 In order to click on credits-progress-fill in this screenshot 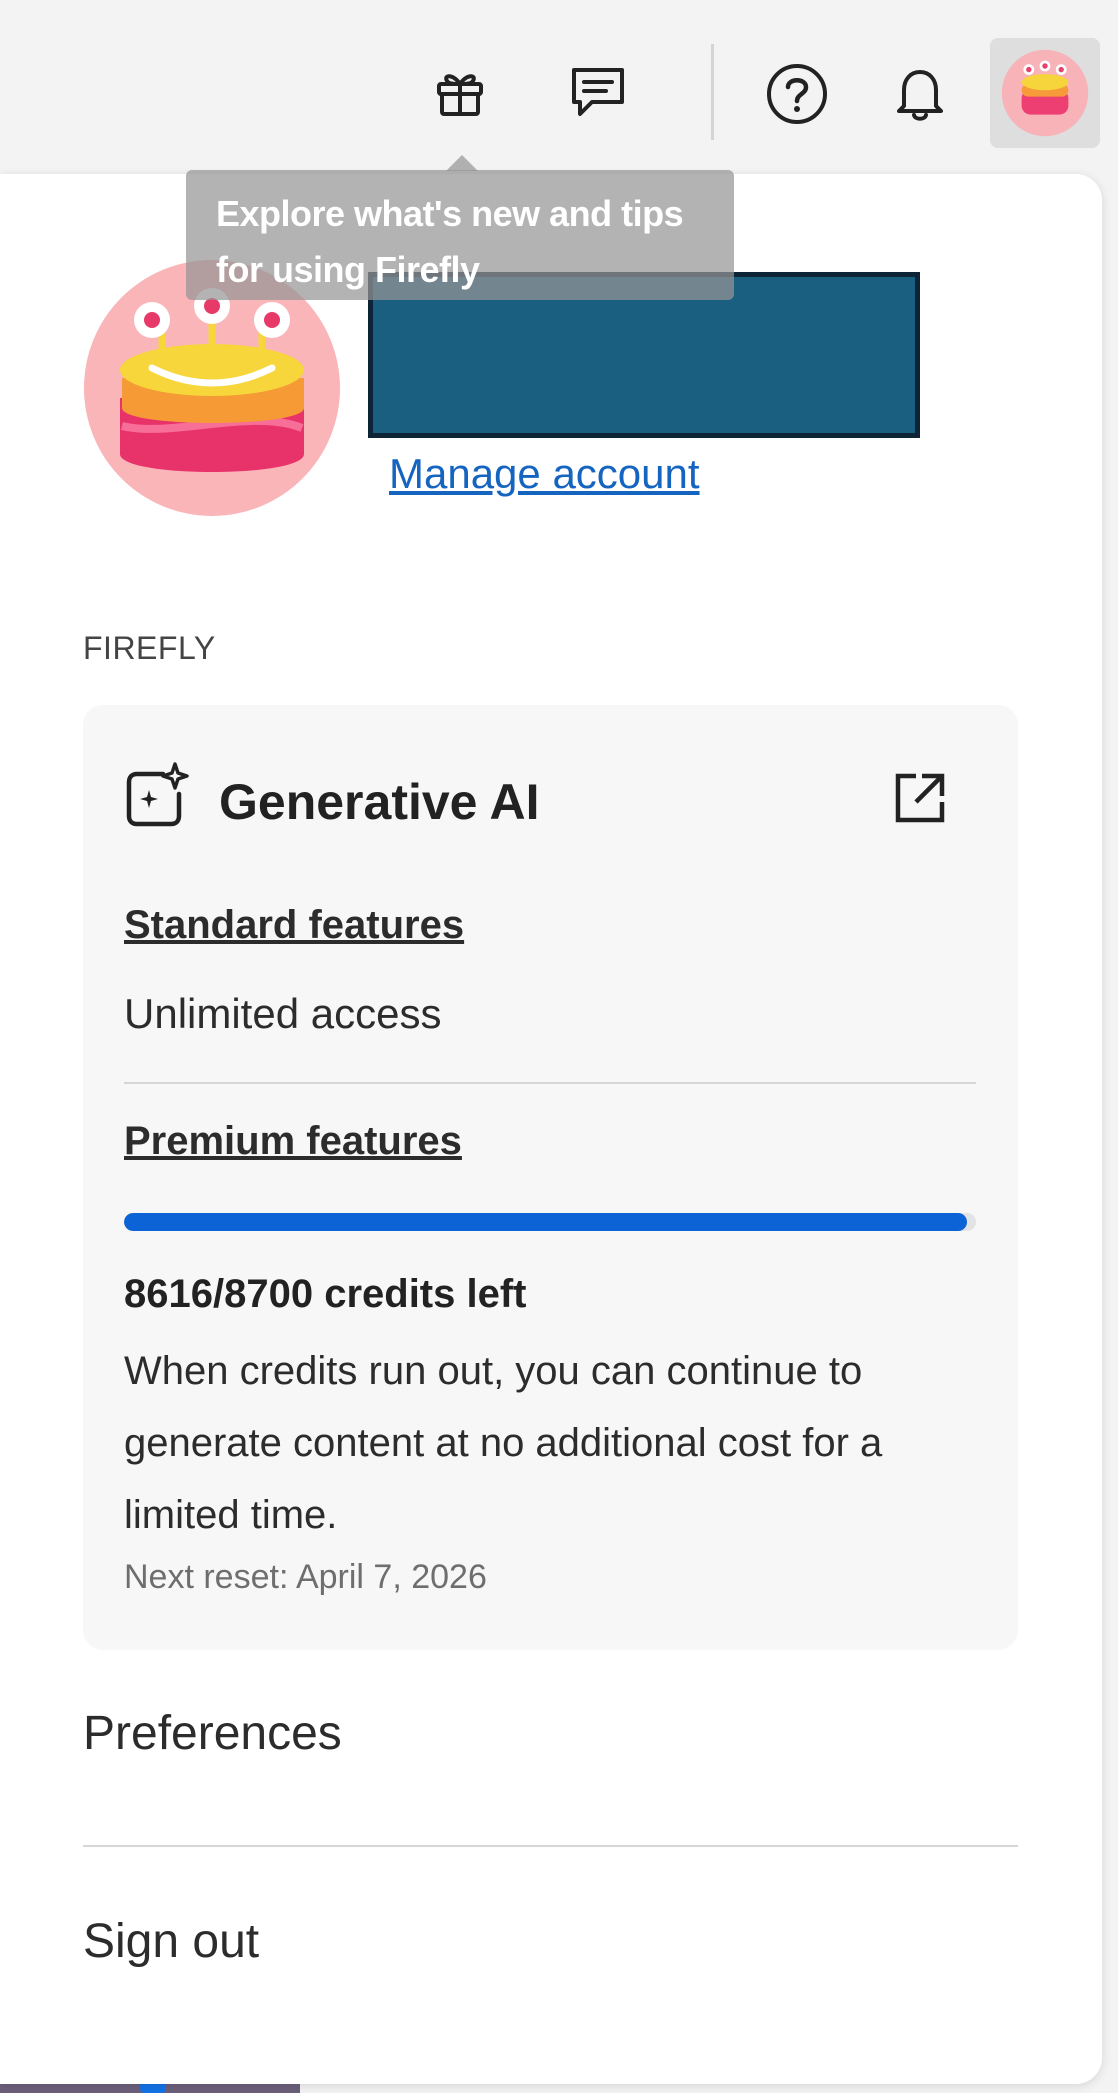, I will do `click(546, 1222)`.